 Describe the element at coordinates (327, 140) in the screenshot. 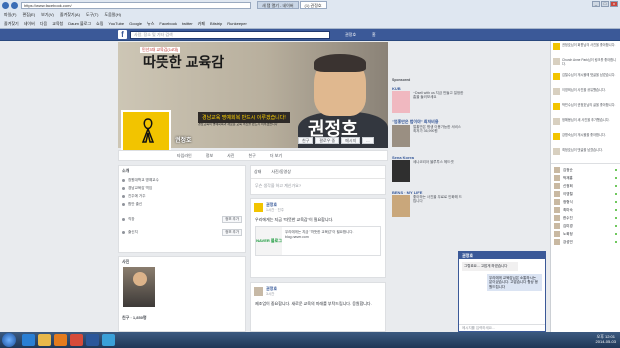

I see `following-button: 팔로우 중` at that location.